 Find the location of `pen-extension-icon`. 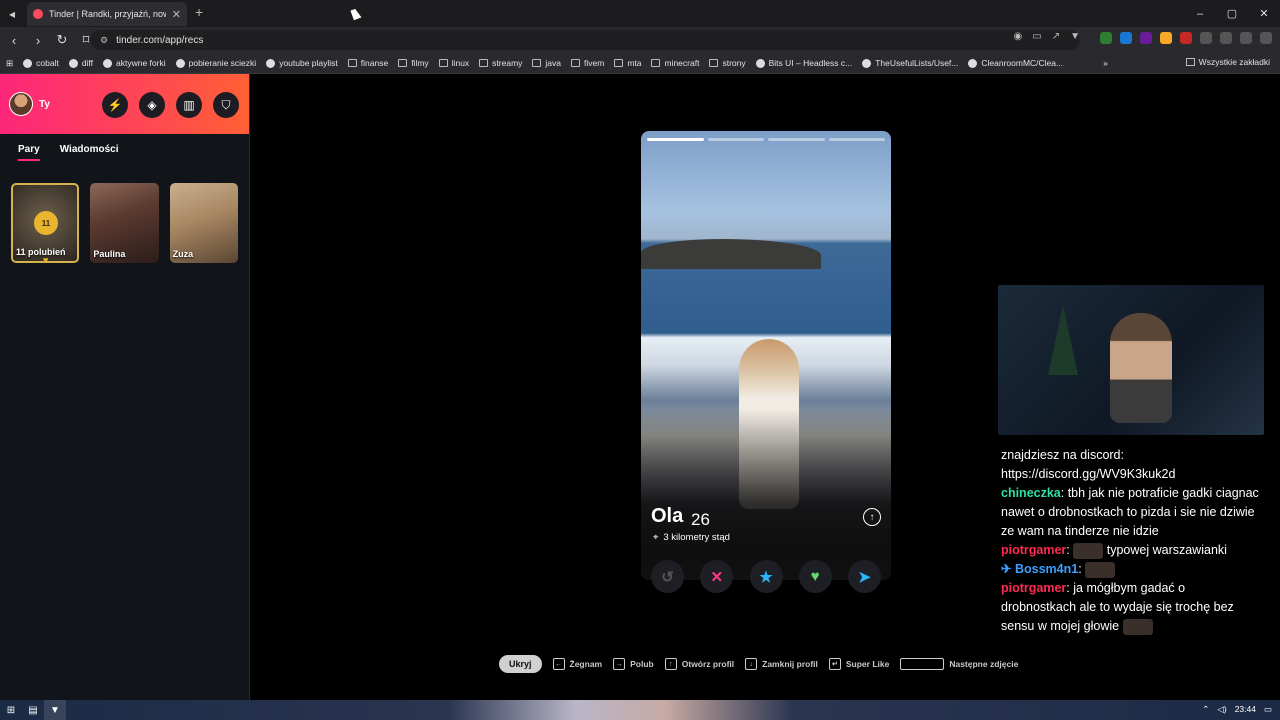

pen-extension-icon is located at coordinates (1186, 38).